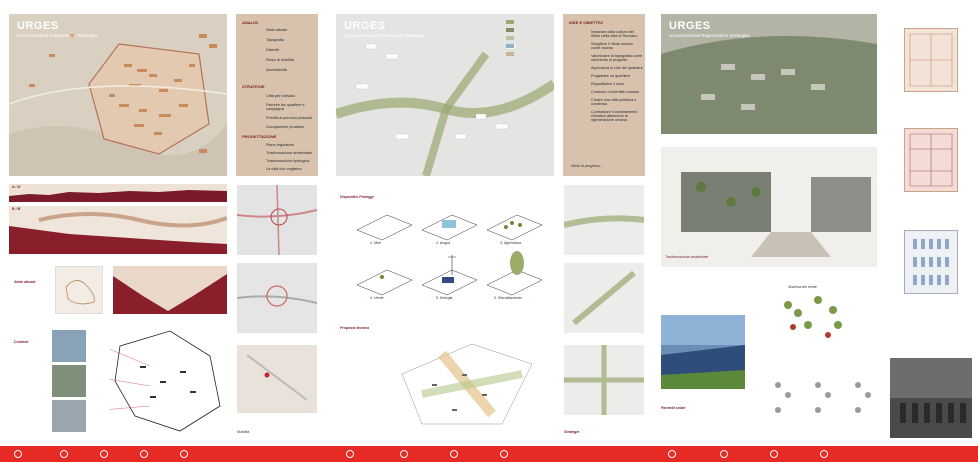  Describe the element at coordinates (291, 161) in the screenshot. I see `project-item: Trasformazione tipologica` at that location.